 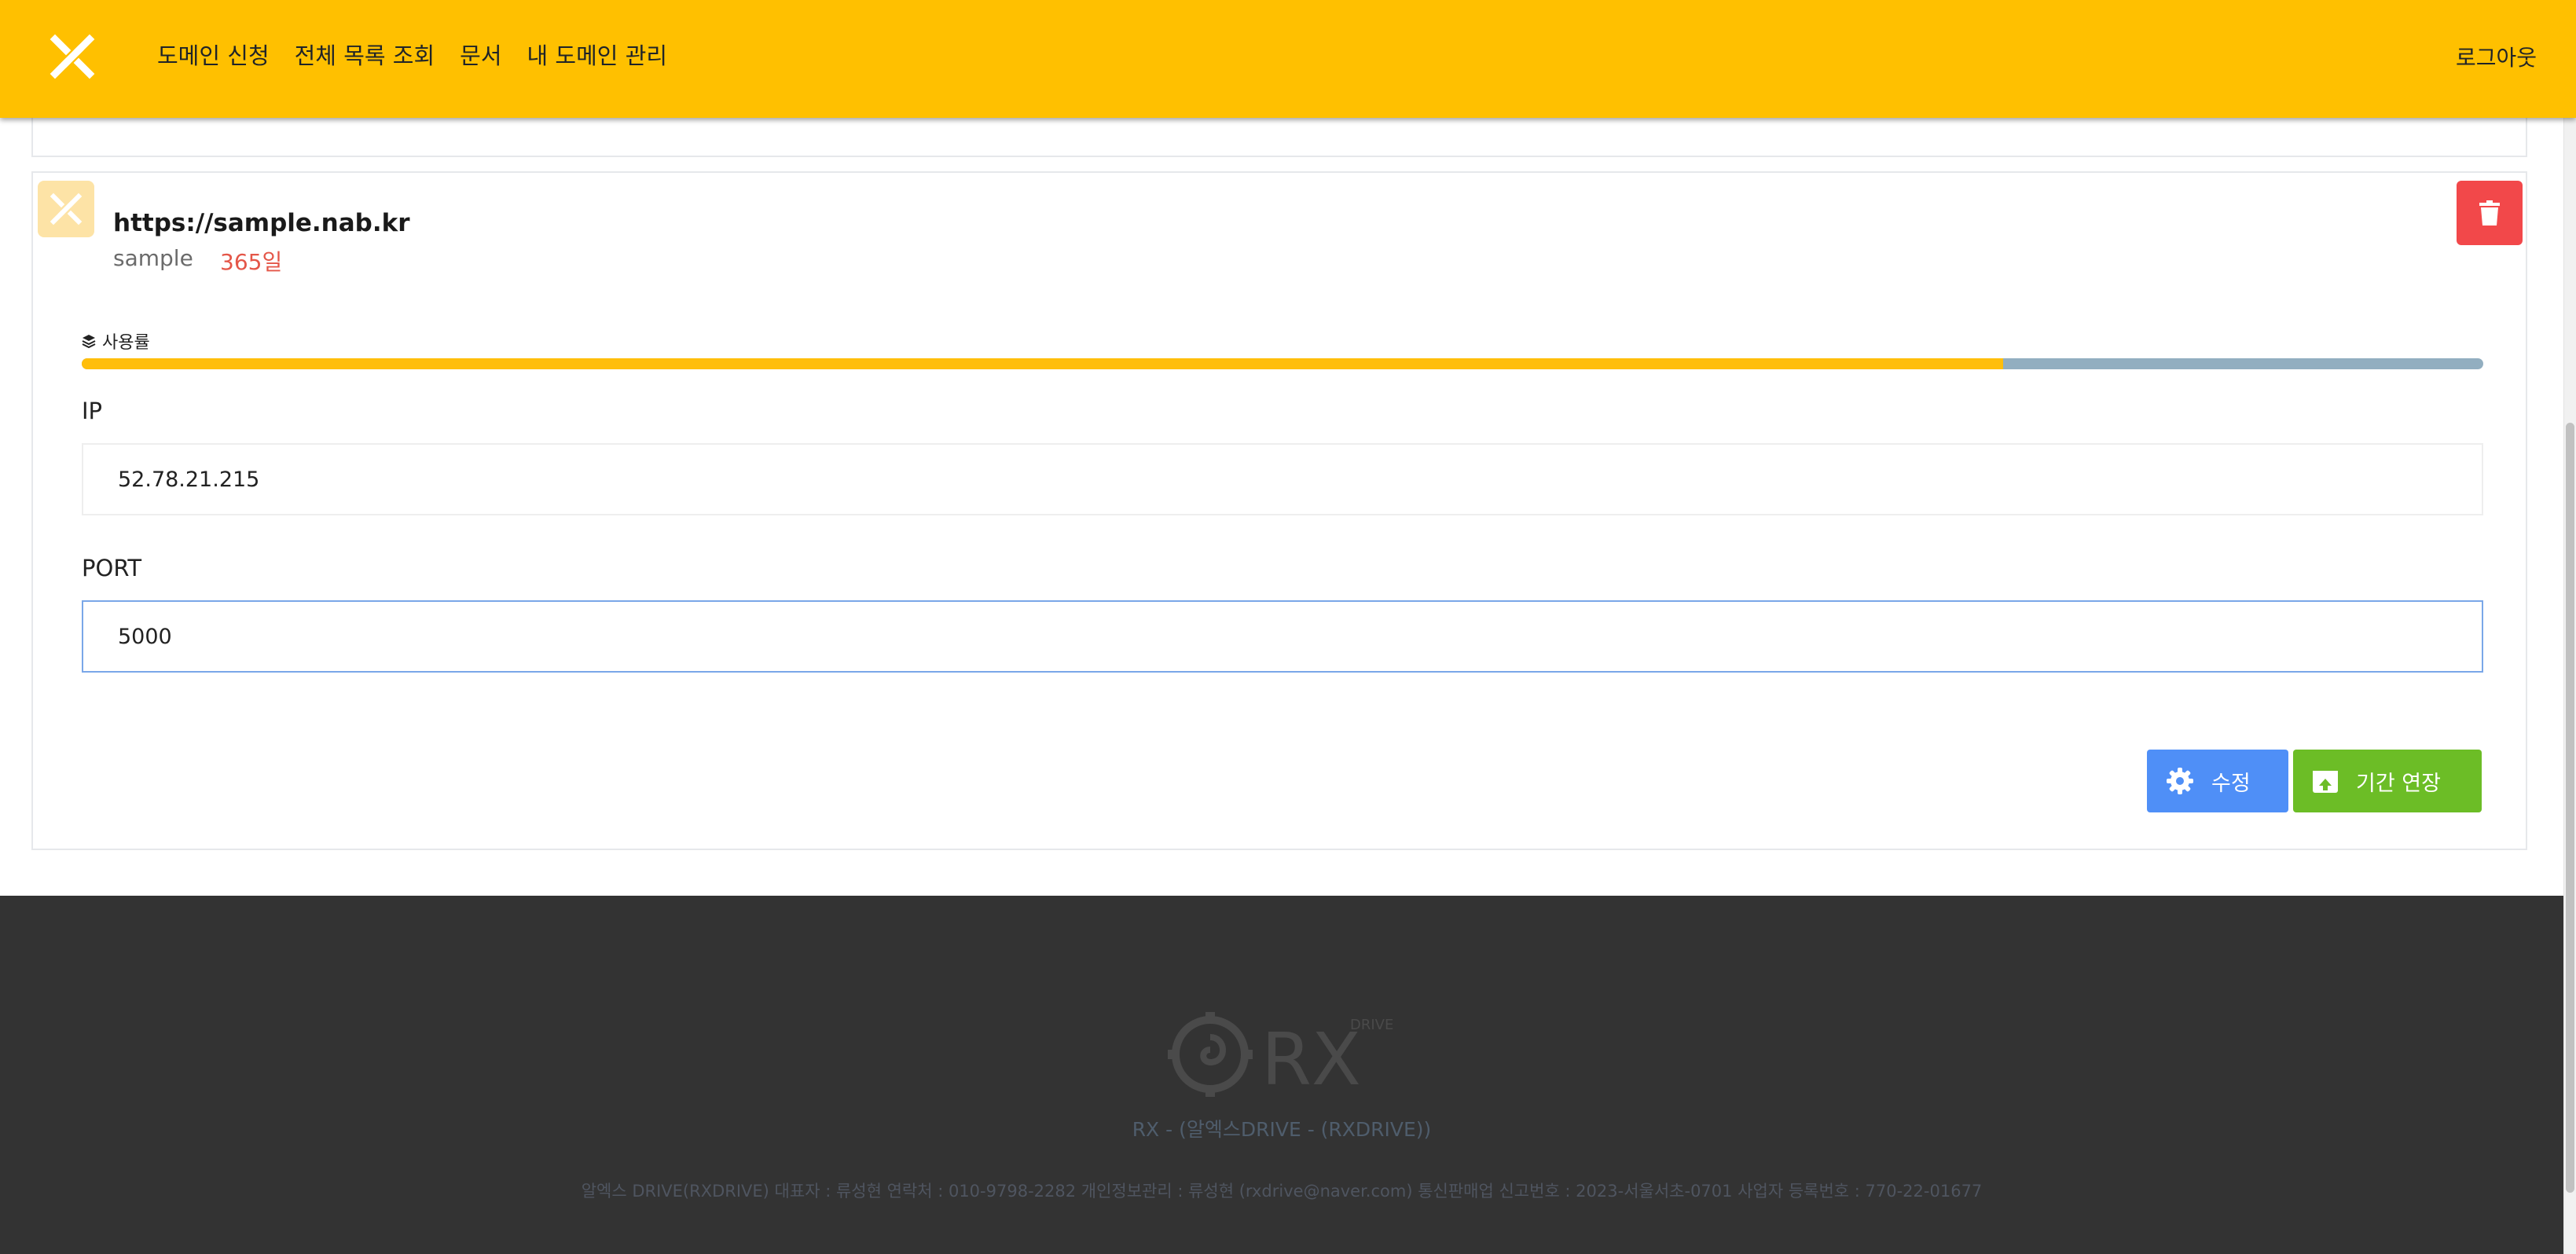 I want to click on nav-my-domains: 내 도메인 관리, so click(x=597, y=54).